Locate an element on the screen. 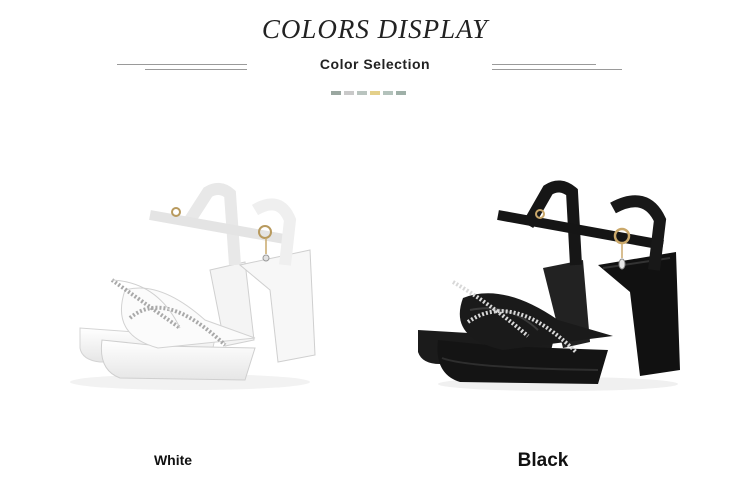 This screenshot has height=491, width=750. page-title: COLORS DISPLAY is located at coordinates (375, 29).